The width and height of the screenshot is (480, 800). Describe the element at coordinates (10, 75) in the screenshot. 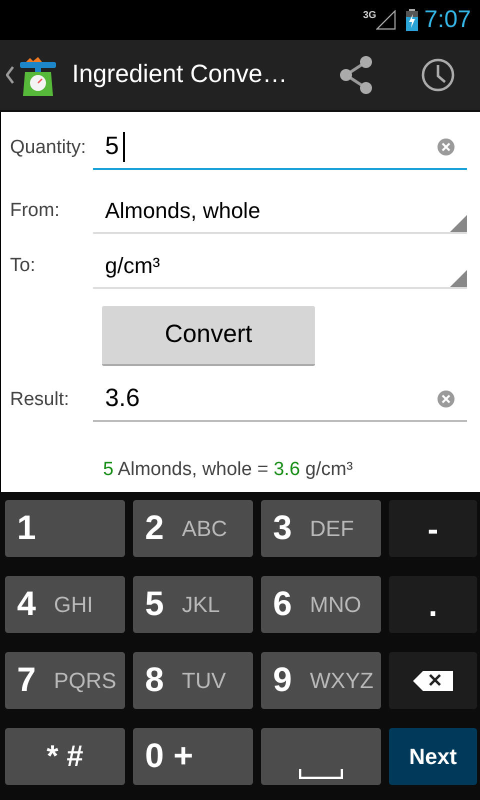

I see `back-caret-icon` at that location.